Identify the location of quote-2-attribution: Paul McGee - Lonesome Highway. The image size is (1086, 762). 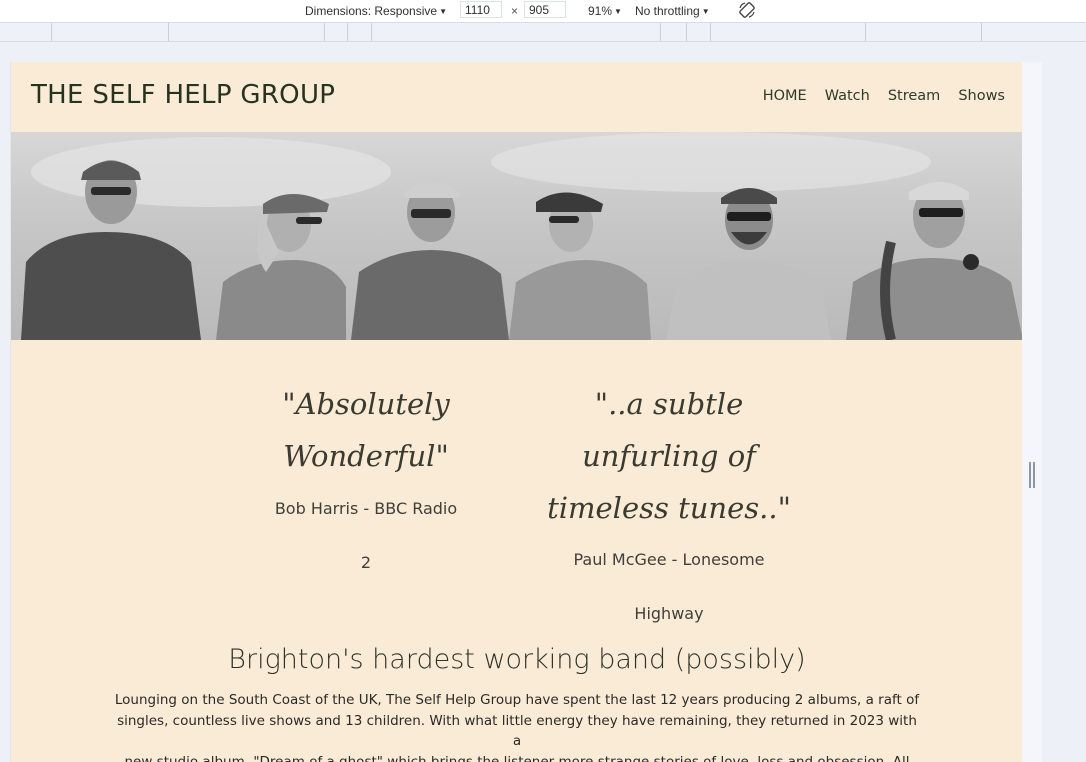
(669, 587).